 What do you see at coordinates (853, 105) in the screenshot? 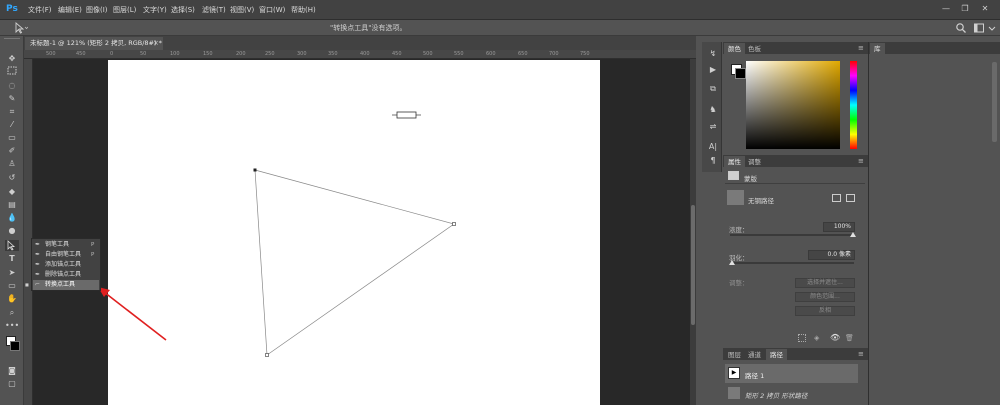
I see `hue-slider` at bounding box center [853, 105].